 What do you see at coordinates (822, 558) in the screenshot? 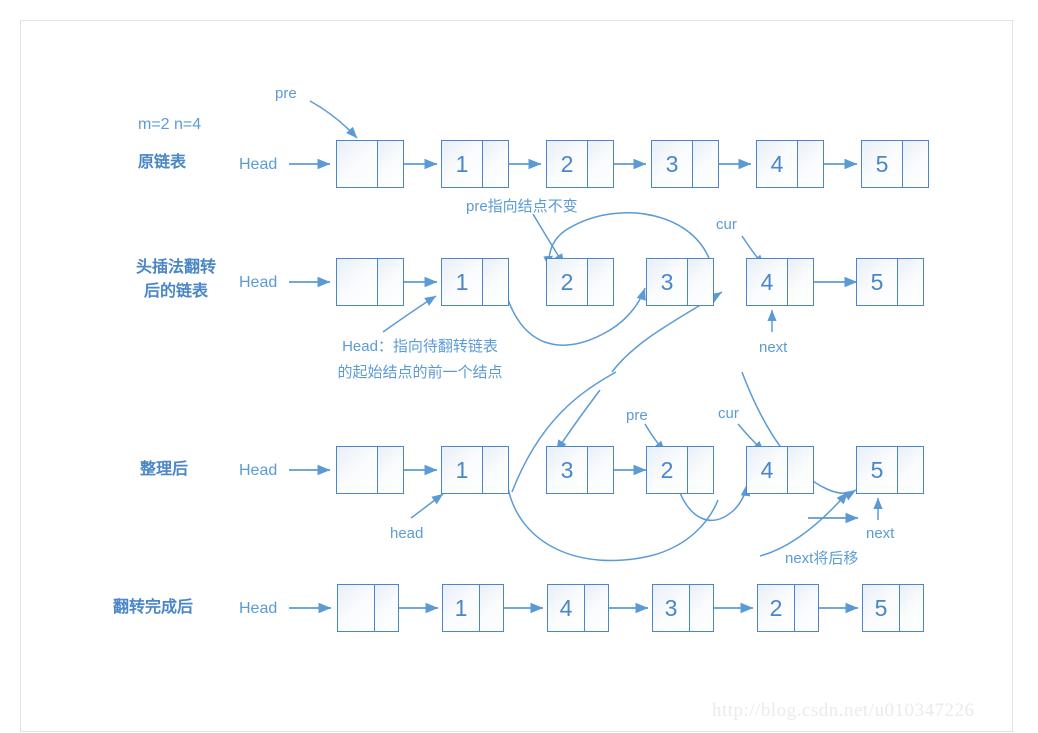
I see `annotation-next-will-move: next将后移` at bounding box center [822, 558].